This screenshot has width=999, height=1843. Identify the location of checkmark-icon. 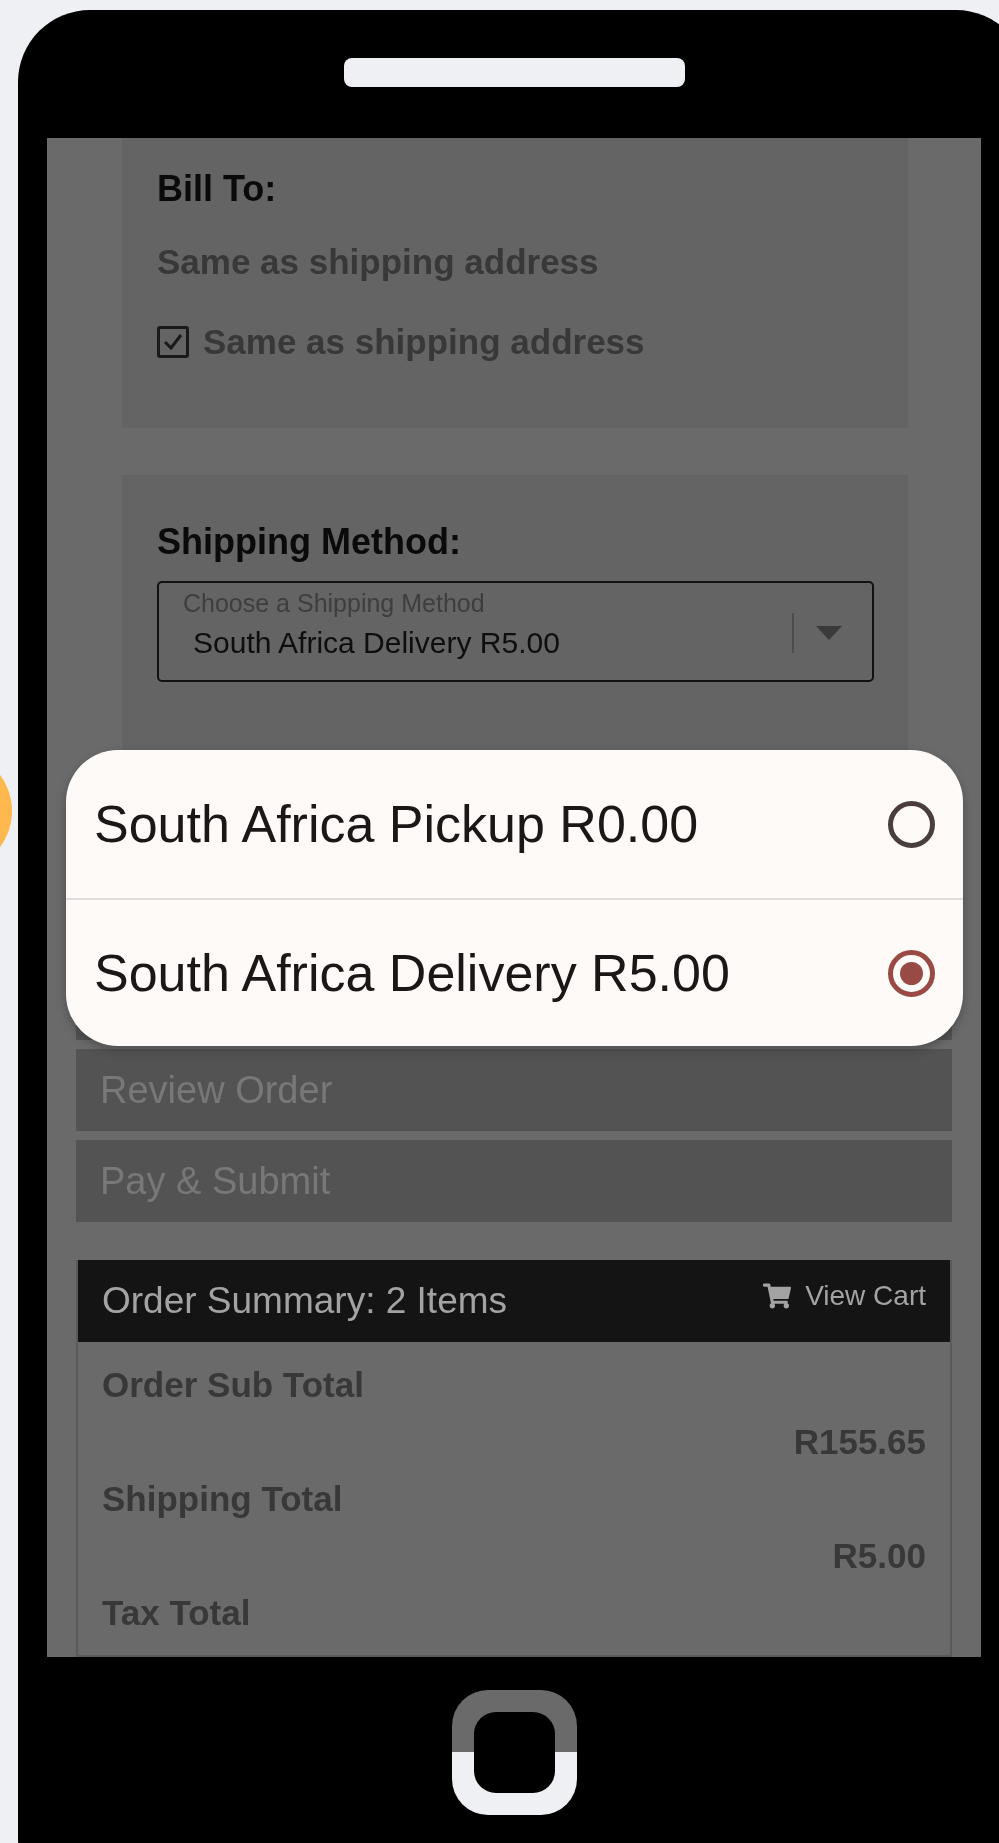
(173, 342).